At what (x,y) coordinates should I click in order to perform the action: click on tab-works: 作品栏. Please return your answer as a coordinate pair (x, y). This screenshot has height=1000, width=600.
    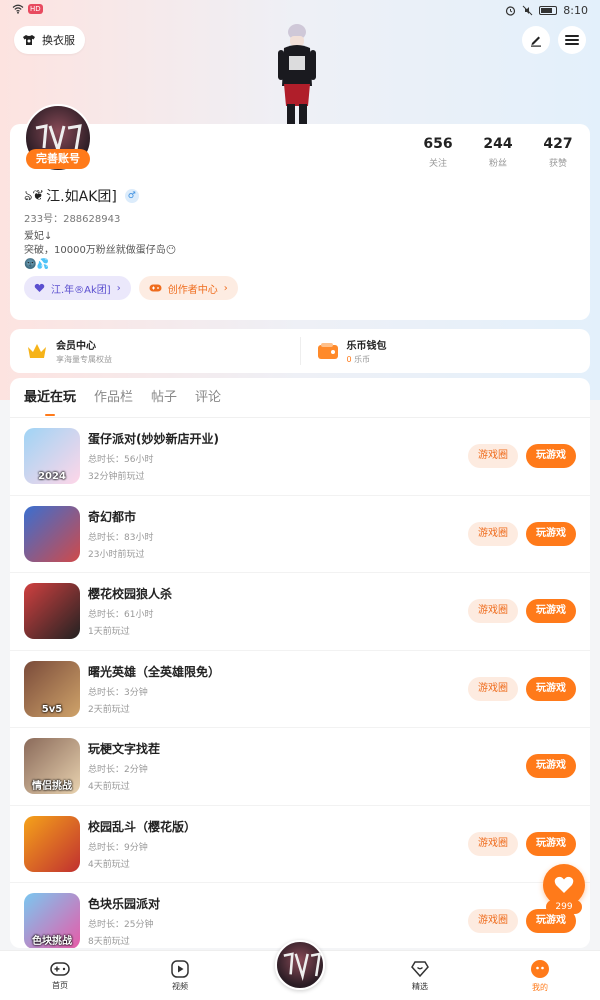
    Looking at the image, I should click on (113, 398).